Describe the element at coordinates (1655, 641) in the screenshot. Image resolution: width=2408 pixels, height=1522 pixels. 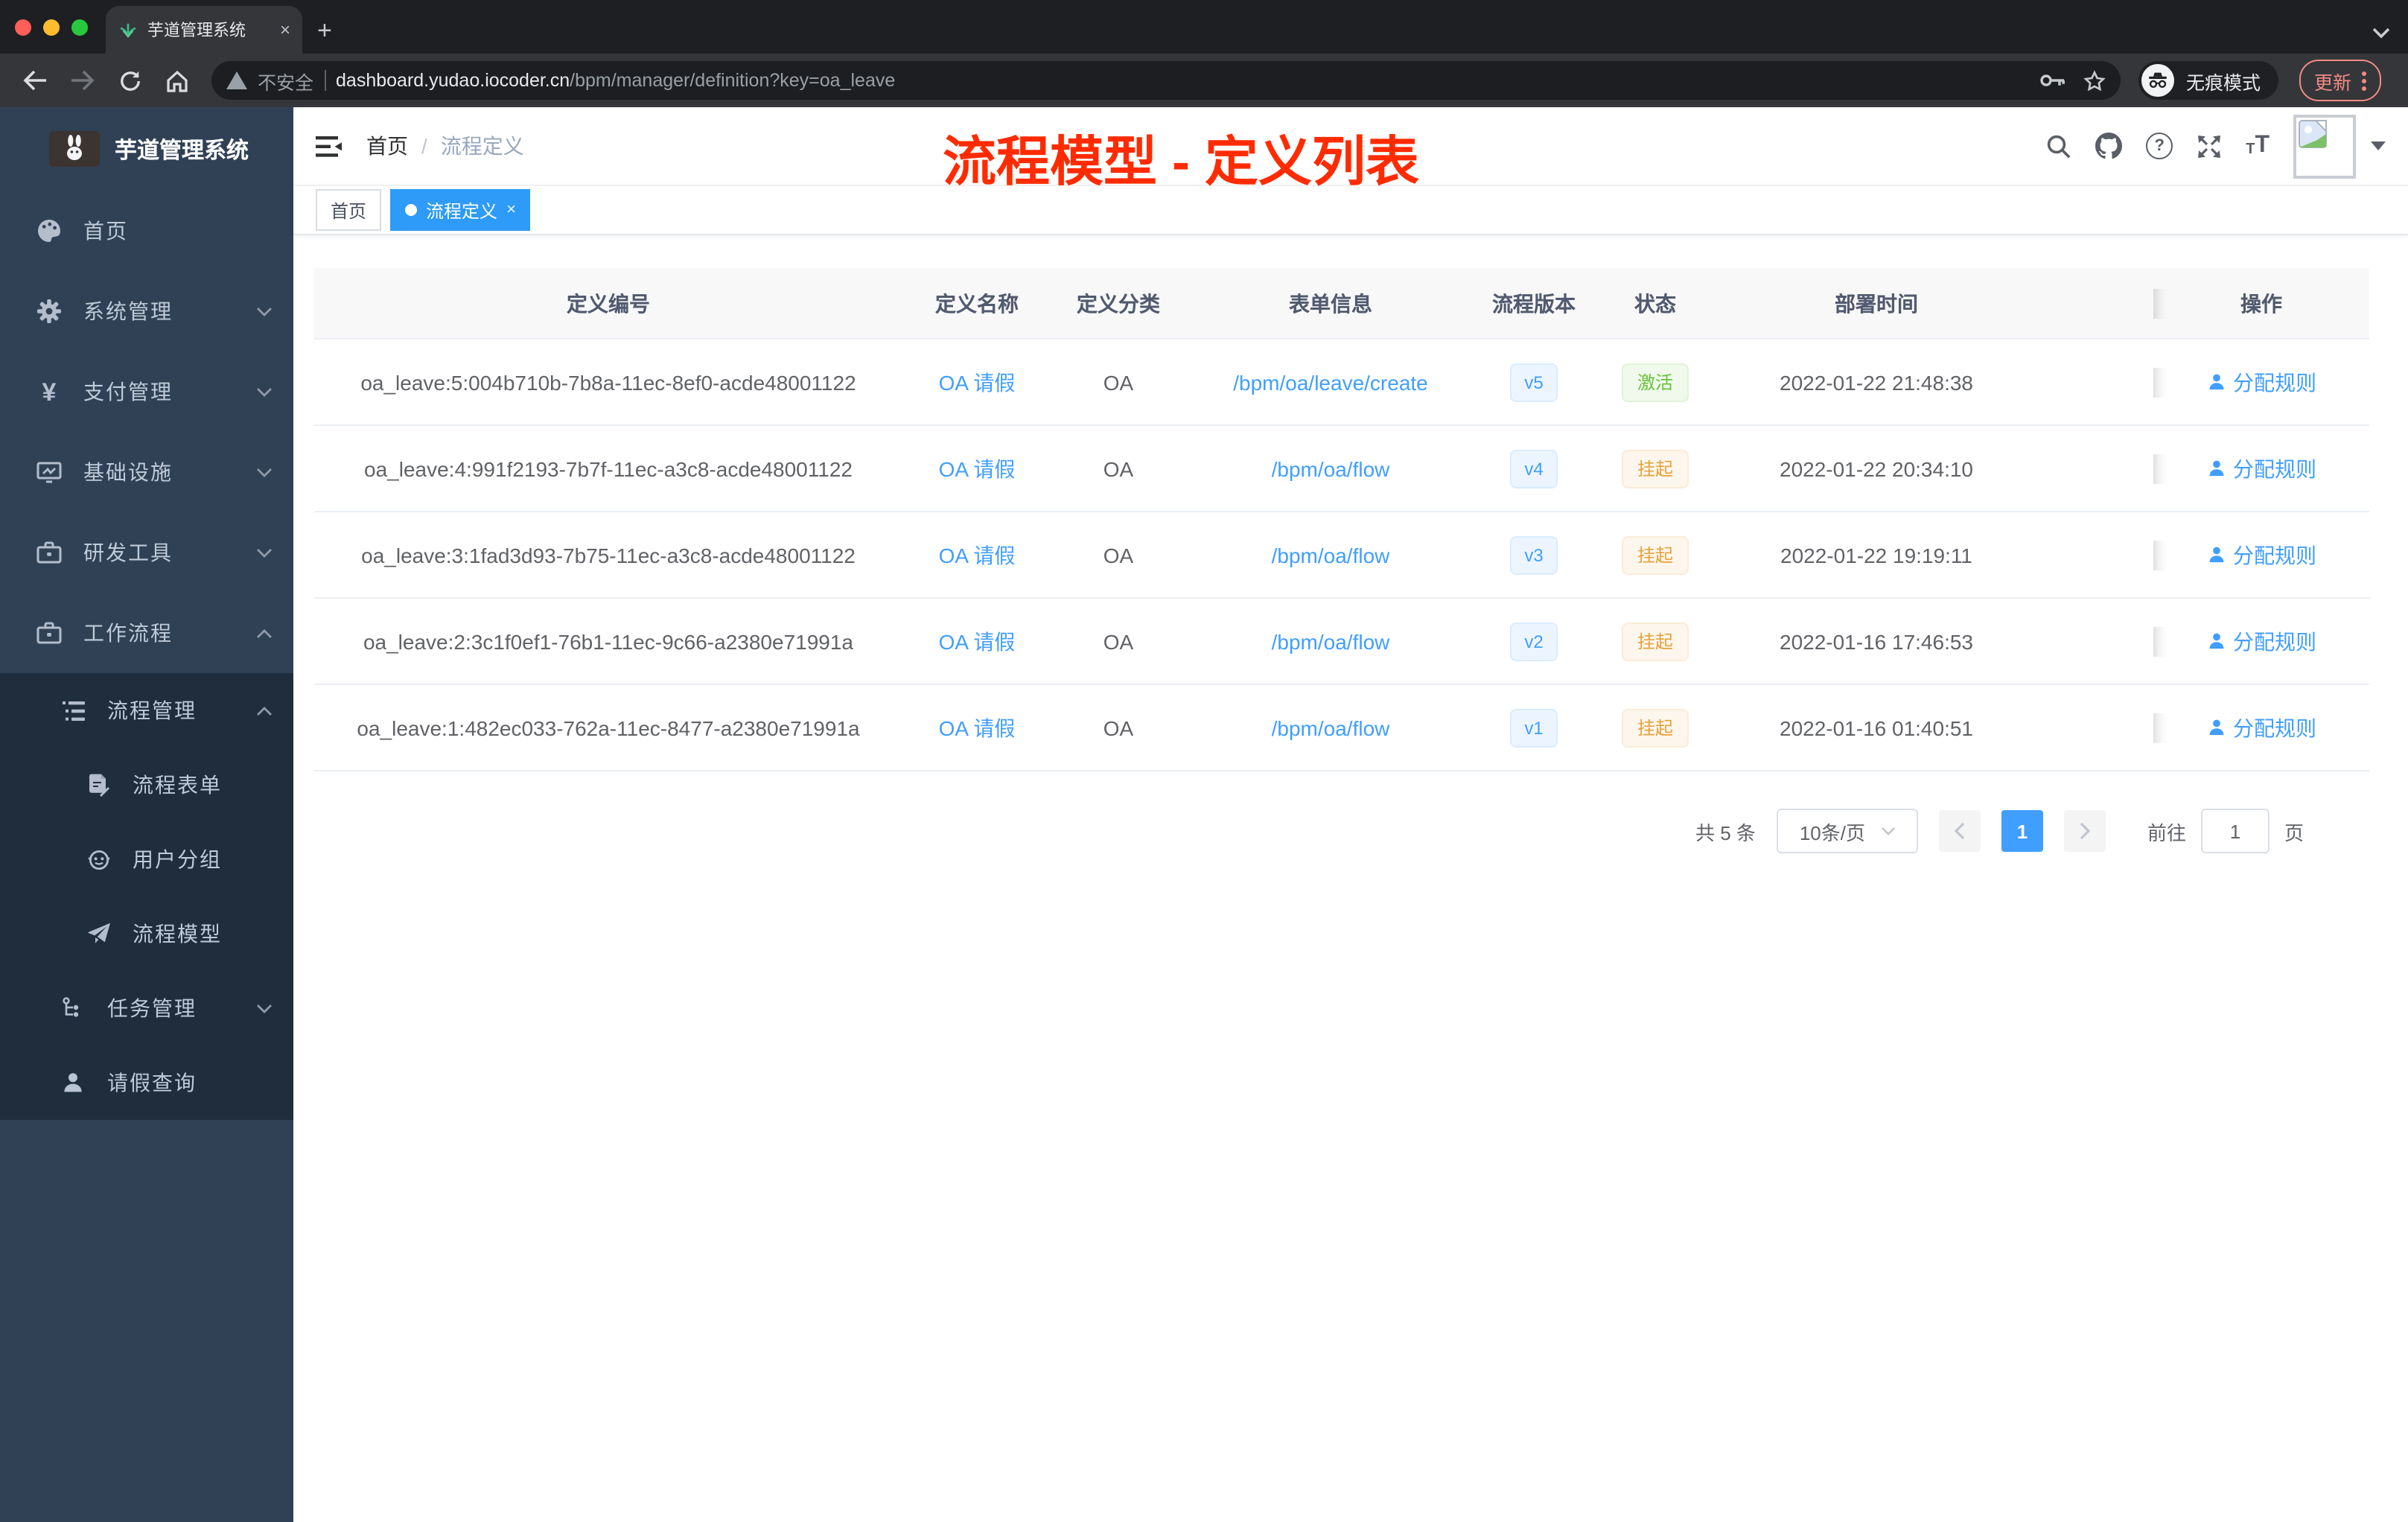
I see `status-tag: 挂起` at that location.